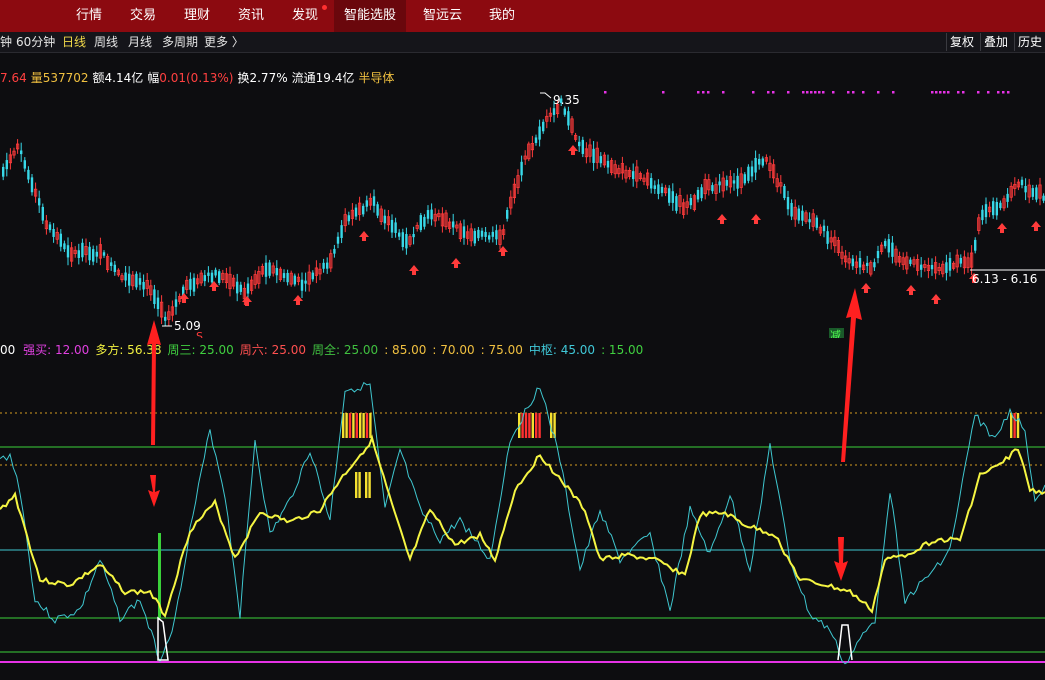 Image resolution: width=1045 pixels, height=680 pixels. I want to click on indicator-item: : 15.00, so click(622, 350).